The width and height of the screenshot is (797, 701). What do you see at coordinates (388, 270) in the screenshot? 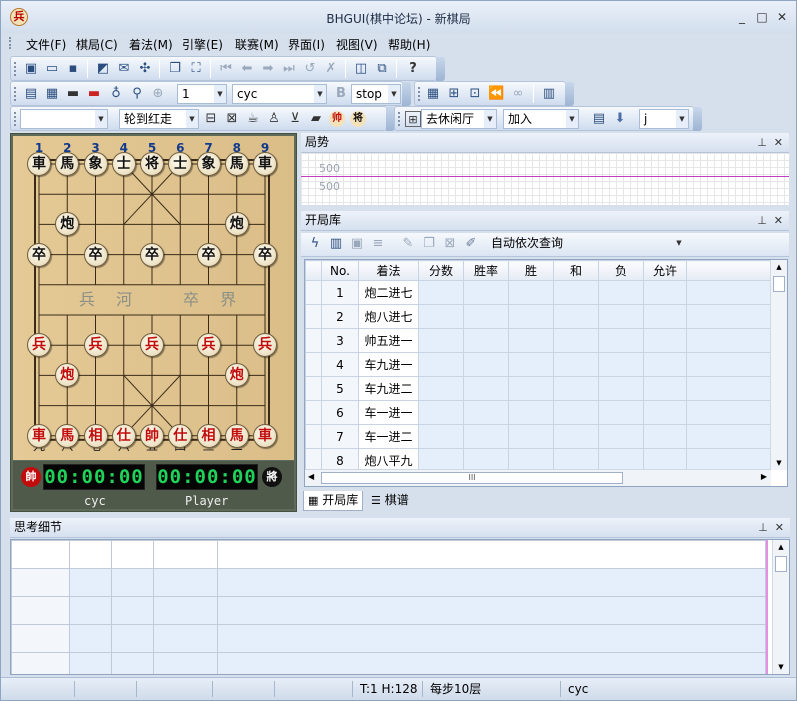
I see `col-move: 着法` at bounding box center [388, 270].